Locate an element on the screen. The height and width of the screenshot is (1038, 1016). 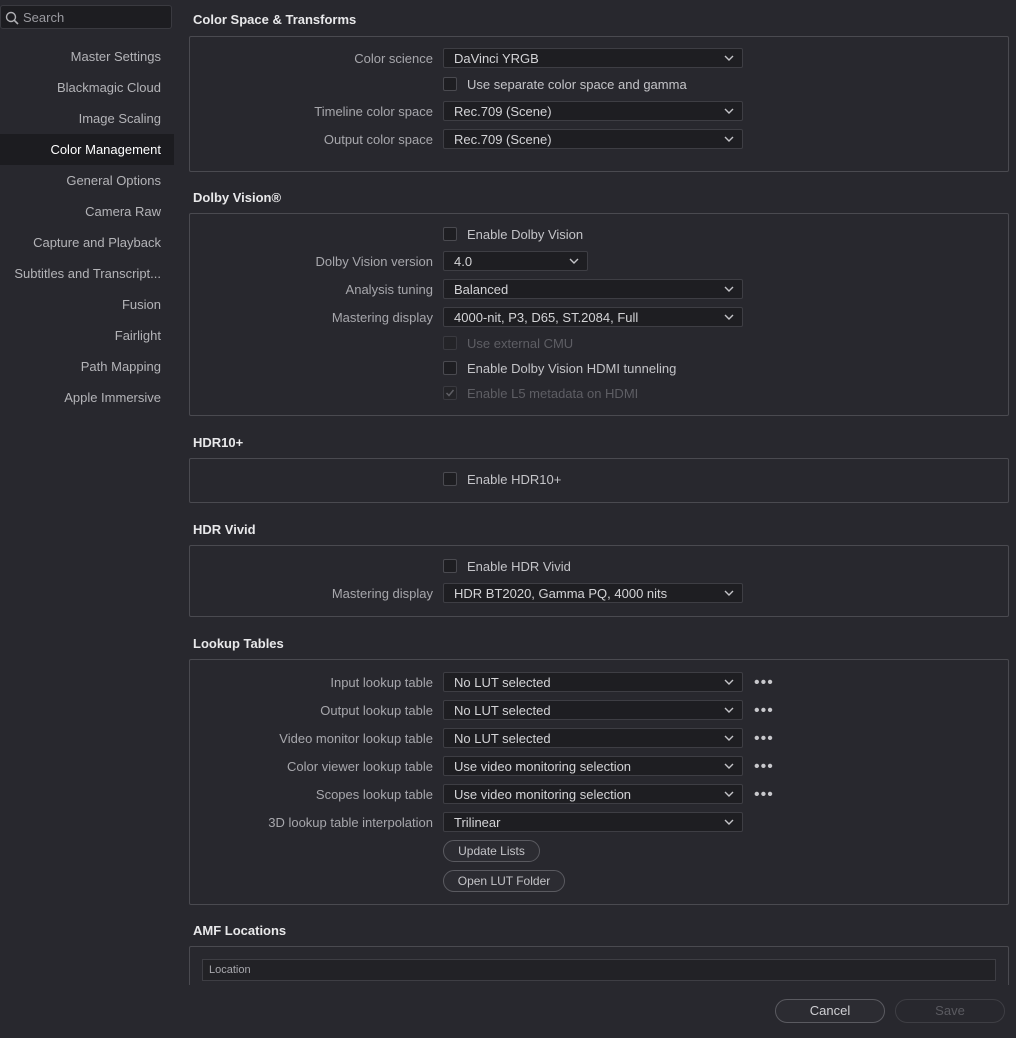
search-placeholder: Search is located at coordinates (44, 17).